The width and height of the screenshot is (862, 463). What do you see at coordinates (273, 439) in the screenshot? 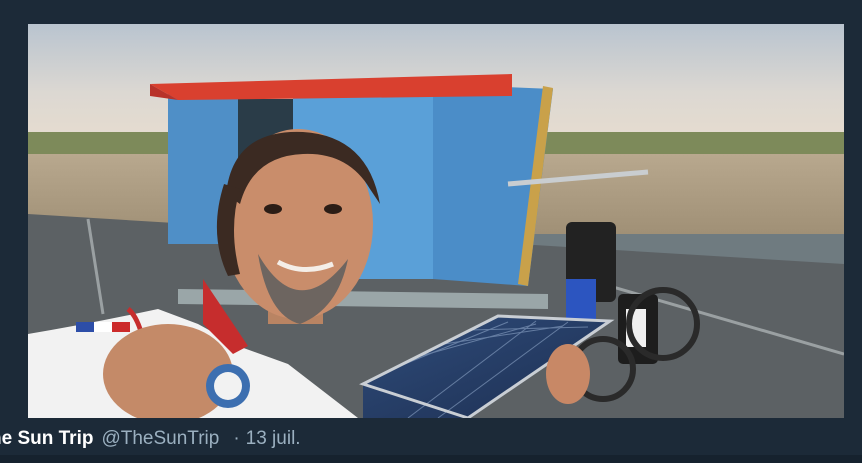
I see `tweet-date: 13 juil.` at bounding box center [273, 439].